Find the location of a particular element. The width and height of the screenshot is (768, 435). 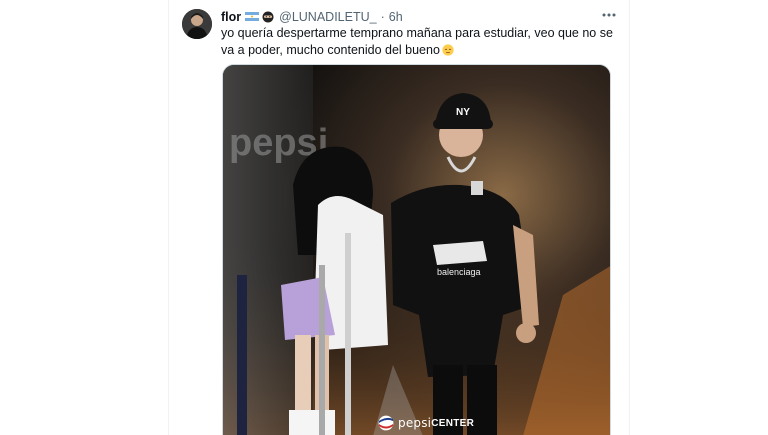

more-options-icon is located at coordinates (609, 15).